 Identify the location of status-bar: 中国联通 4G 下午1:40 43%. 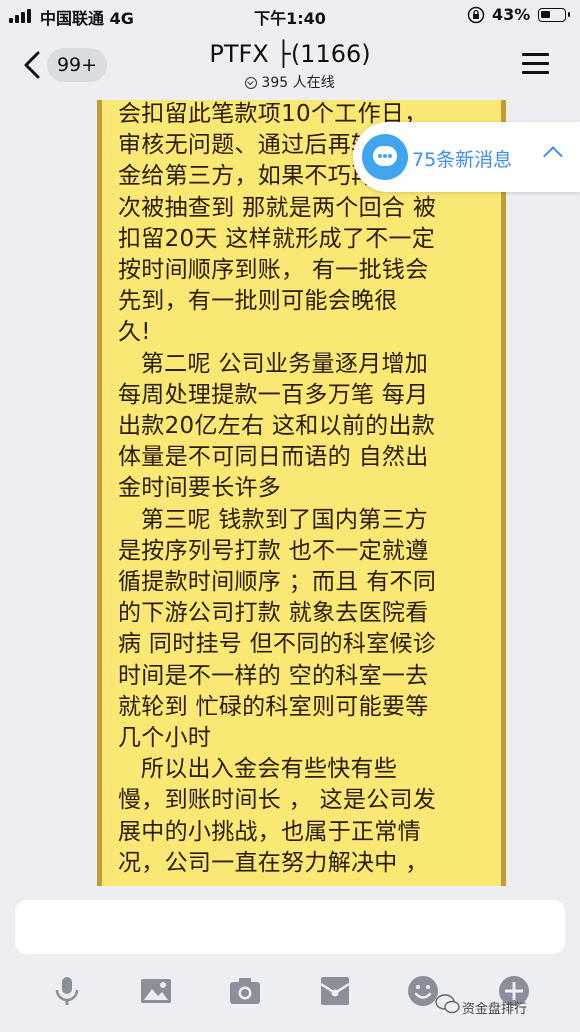
(290, 15).